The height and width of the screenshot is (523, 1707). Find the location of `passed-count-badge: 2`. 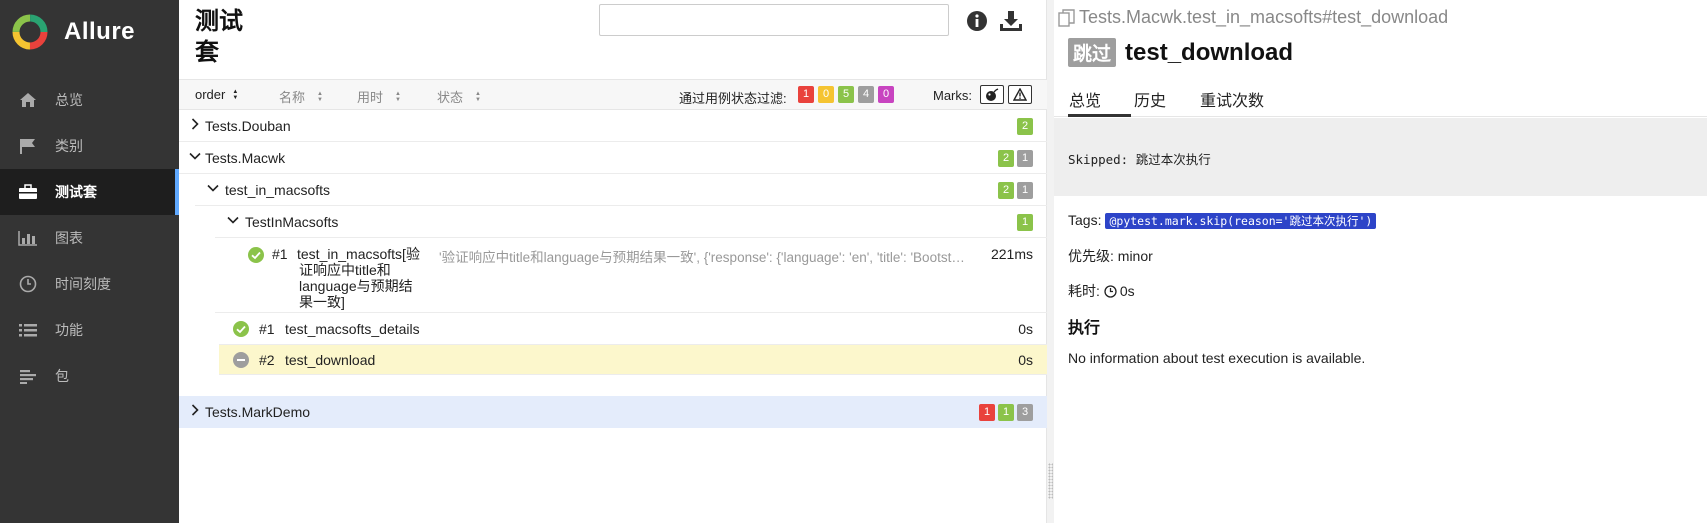

passed-count-badge: 2 is located at coordinates (1006, 190).